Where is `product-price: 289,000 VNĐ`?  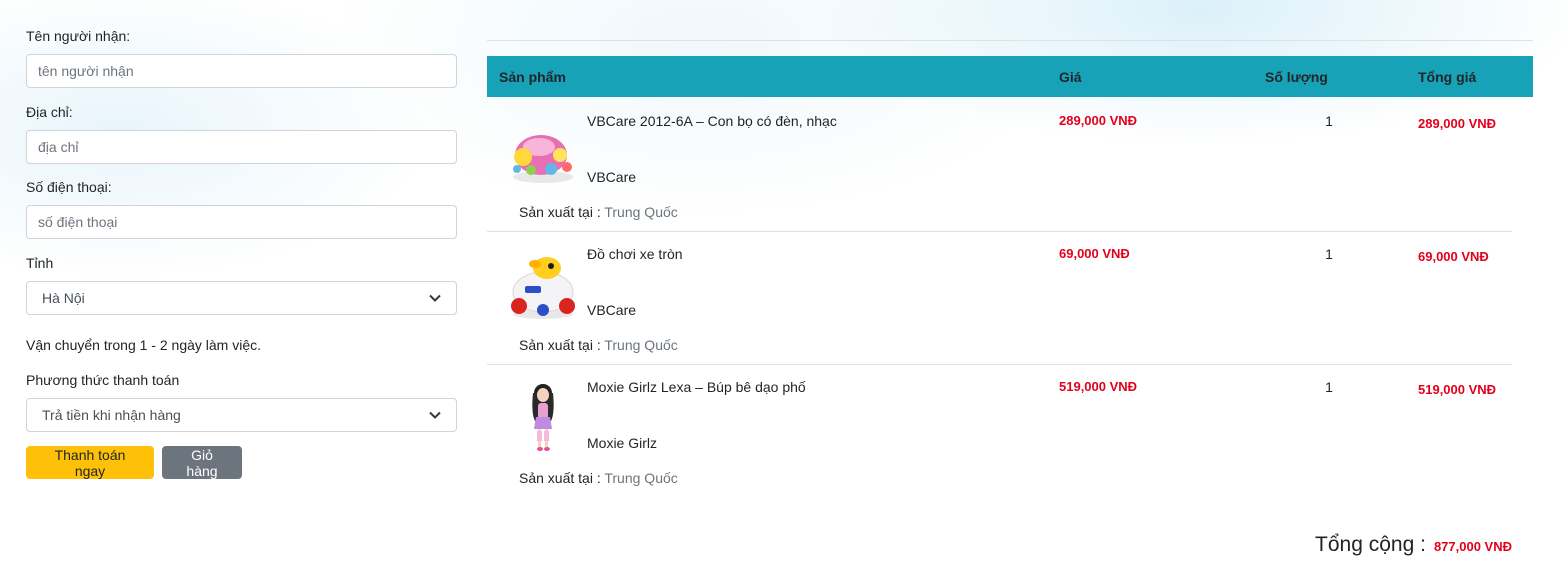
product-price: 289,000 VNĐ is located at coordinates (1098, 120).